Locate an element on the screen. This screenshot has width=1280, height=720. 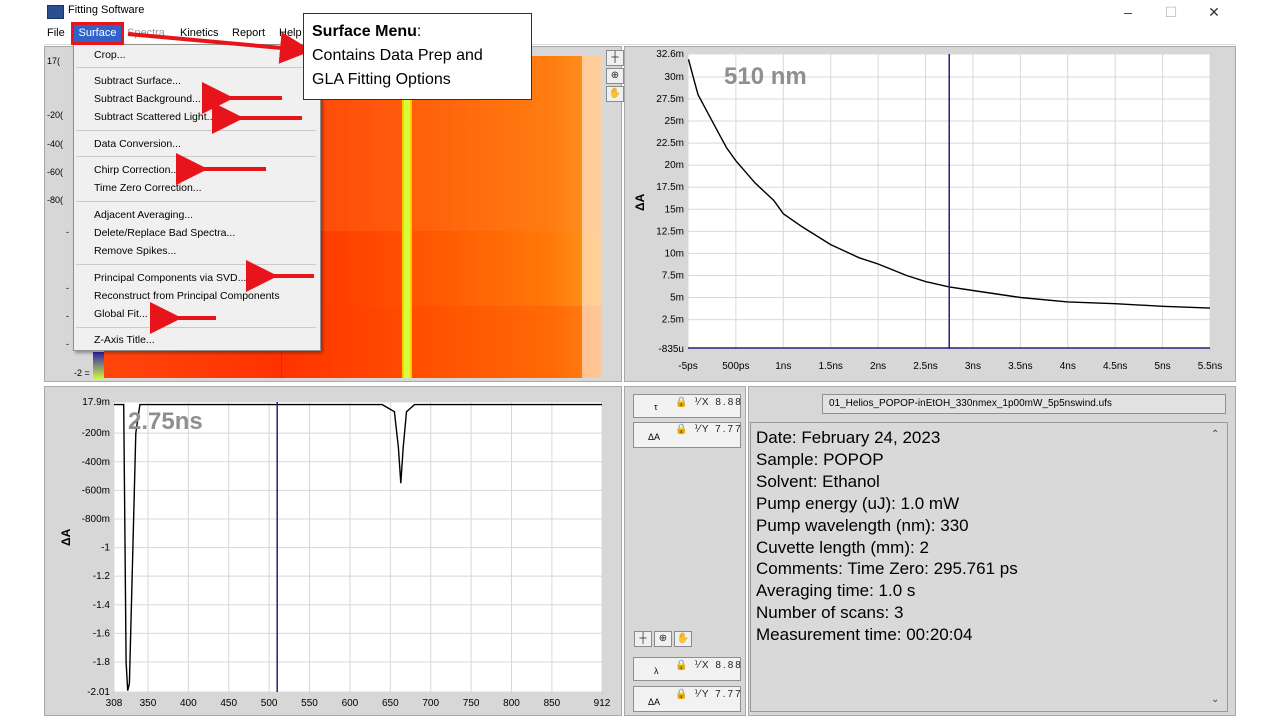
callout-title: Surface Menu is located at coordinates (364, 31).